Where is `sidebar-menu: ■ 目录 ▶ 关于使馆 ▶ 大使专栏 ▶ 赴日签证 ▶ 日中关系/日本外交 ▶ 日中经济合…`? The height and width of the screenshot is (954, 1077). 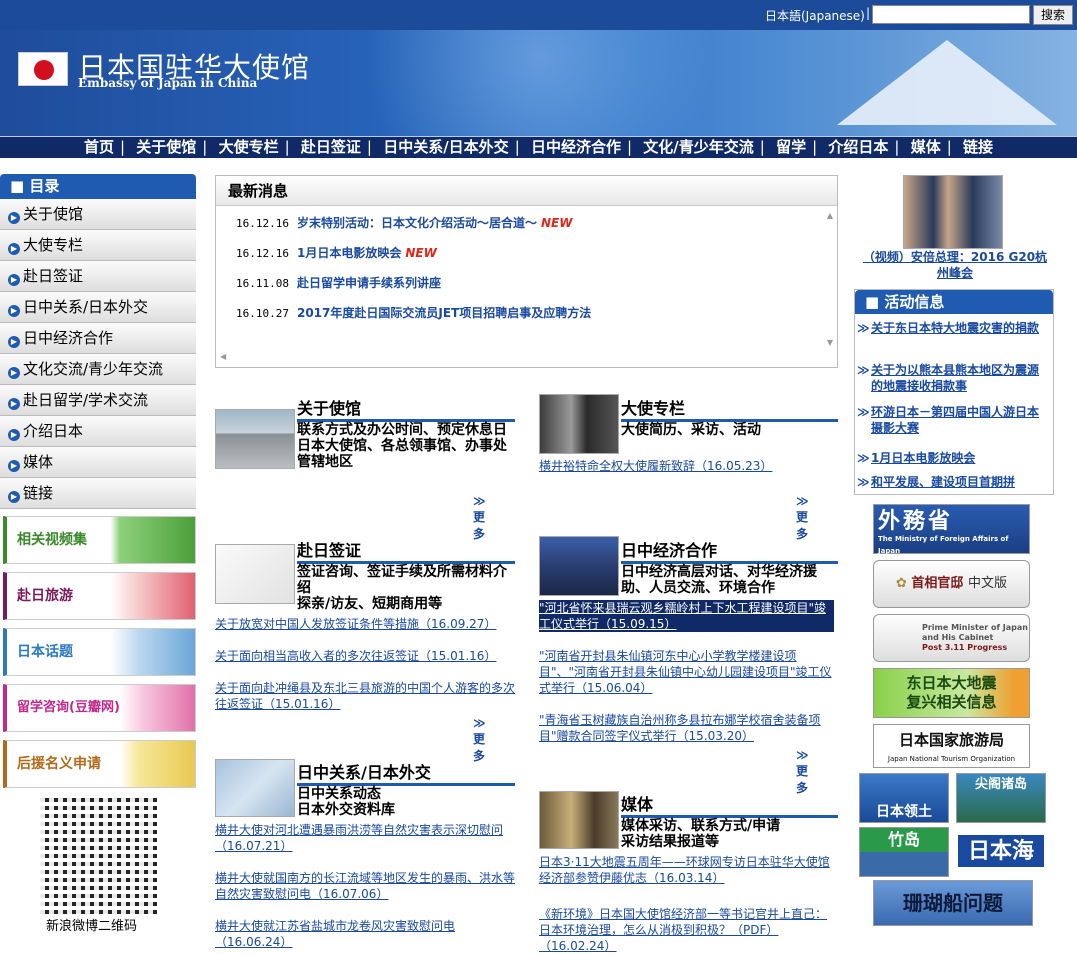 sidebar-menu: ■ 目录 ▶ 关于使馆 ▶ 大使专栏 ▶ 赴日签证 ▶ 日中关系/日本外交 ▶ 日中经济合… is located at coordinates (98, 341).